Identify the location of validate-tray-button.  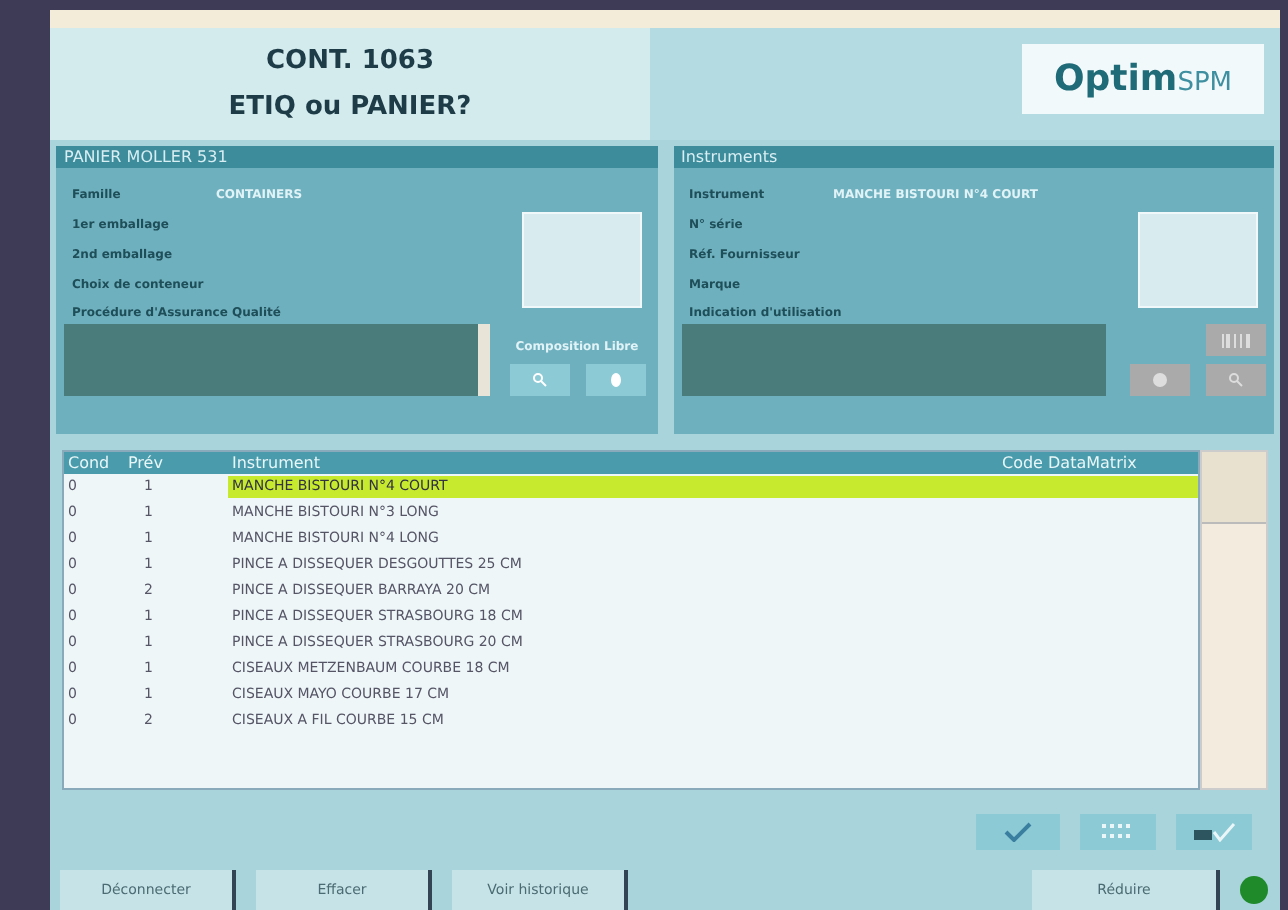
(1214, 832).